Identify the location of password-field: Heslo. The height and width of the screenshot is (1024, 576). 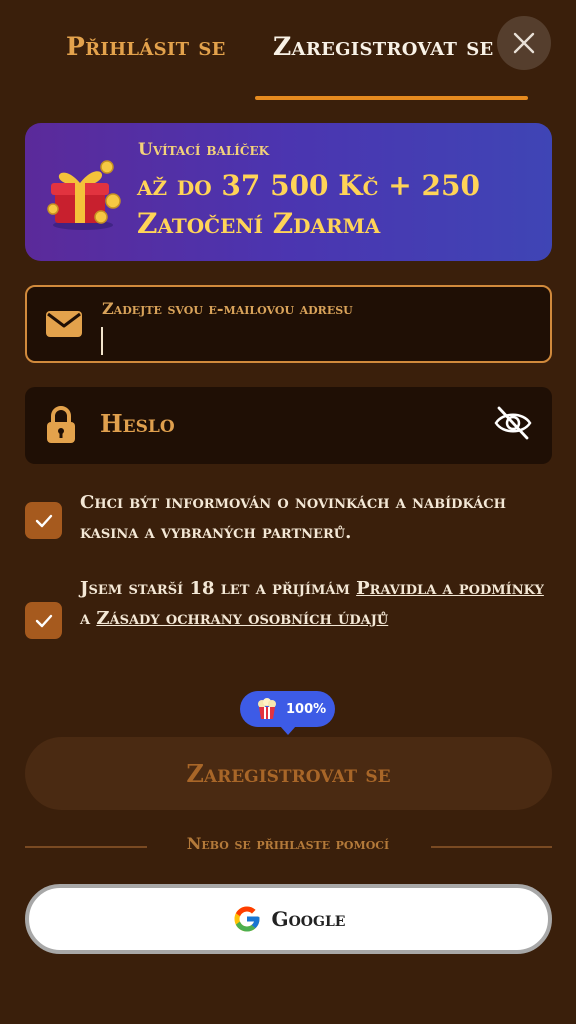
(288, 425).